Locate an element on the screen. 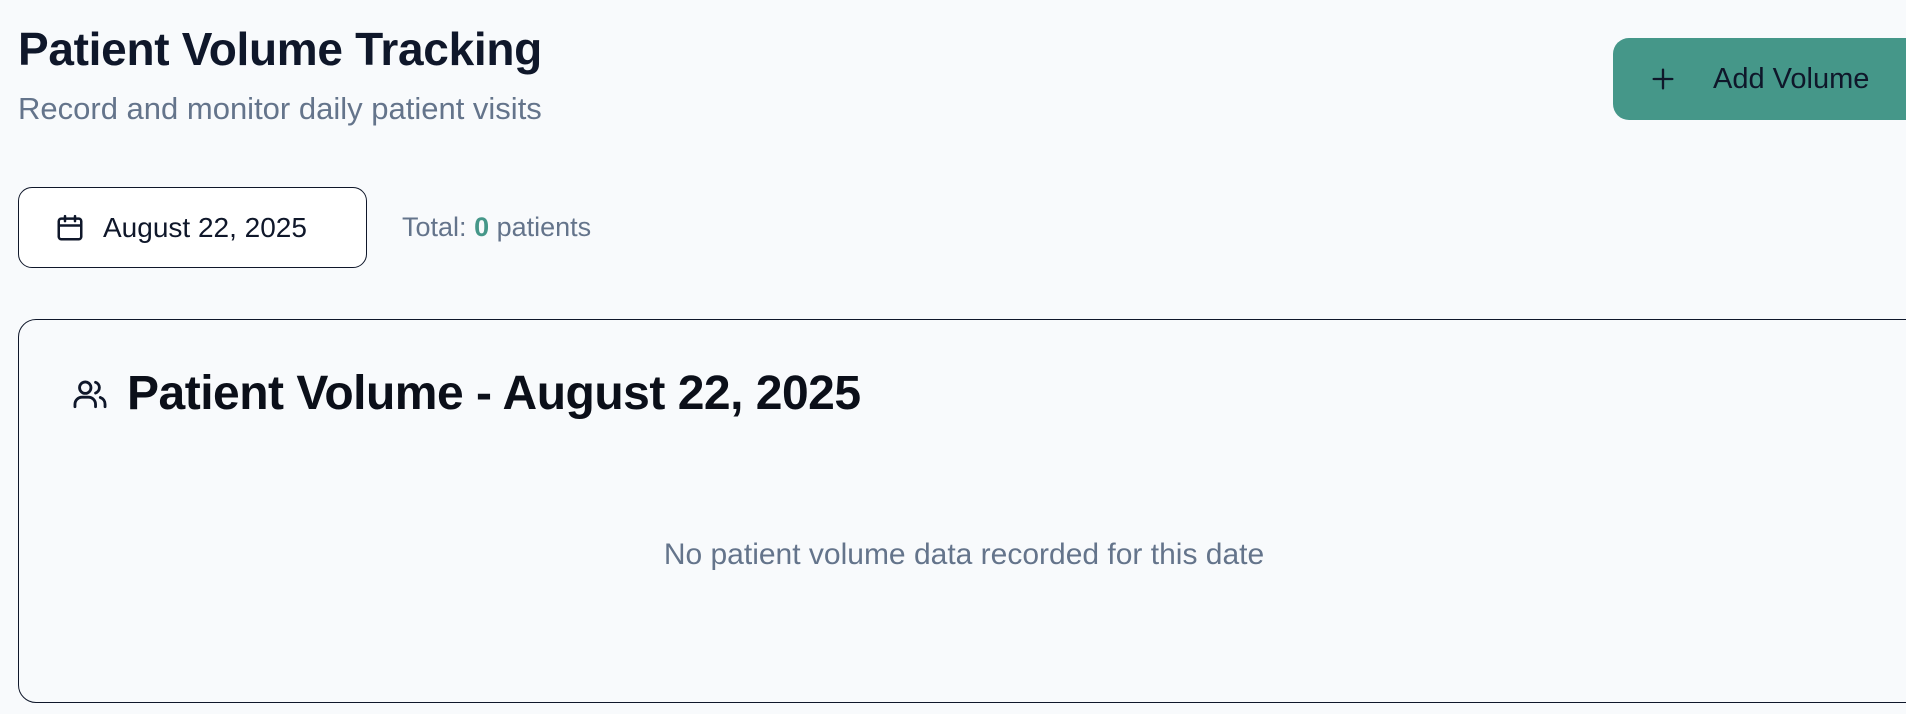 The width and height of the screenshot is (1906, 714). total-unit: patients is located at coordinates (544, 227).